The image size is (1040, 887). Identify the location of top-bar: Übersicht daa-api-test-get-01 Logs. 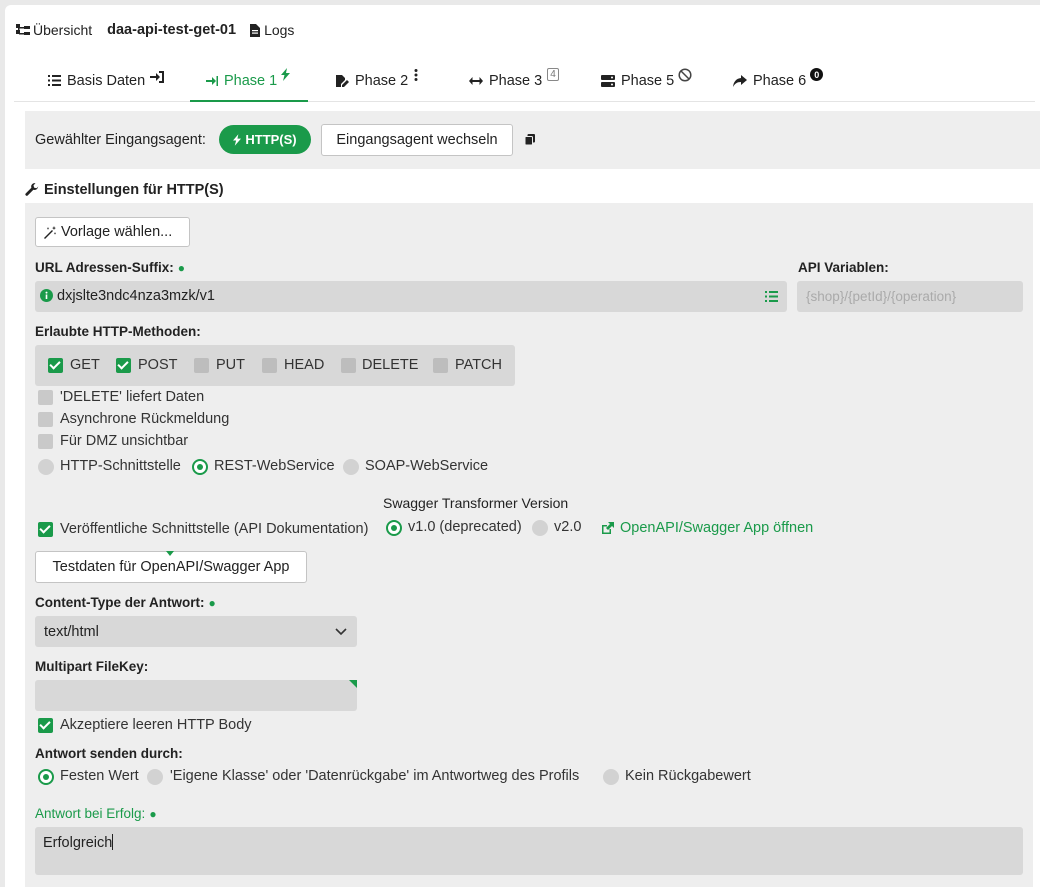
(155, 30).